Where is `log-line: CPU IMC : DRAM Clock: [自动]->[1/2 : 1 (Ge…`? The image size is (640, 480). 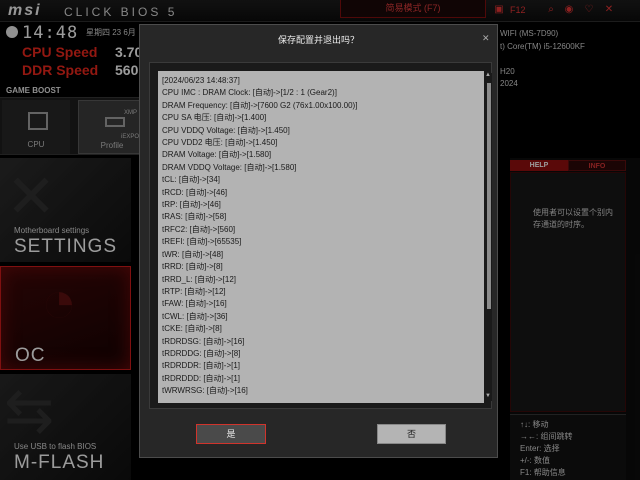 log-line: CPU IMC : DRAM Clock: [自动]->[1/2 : 1 (Ge… is located at coordinates (249, 93).